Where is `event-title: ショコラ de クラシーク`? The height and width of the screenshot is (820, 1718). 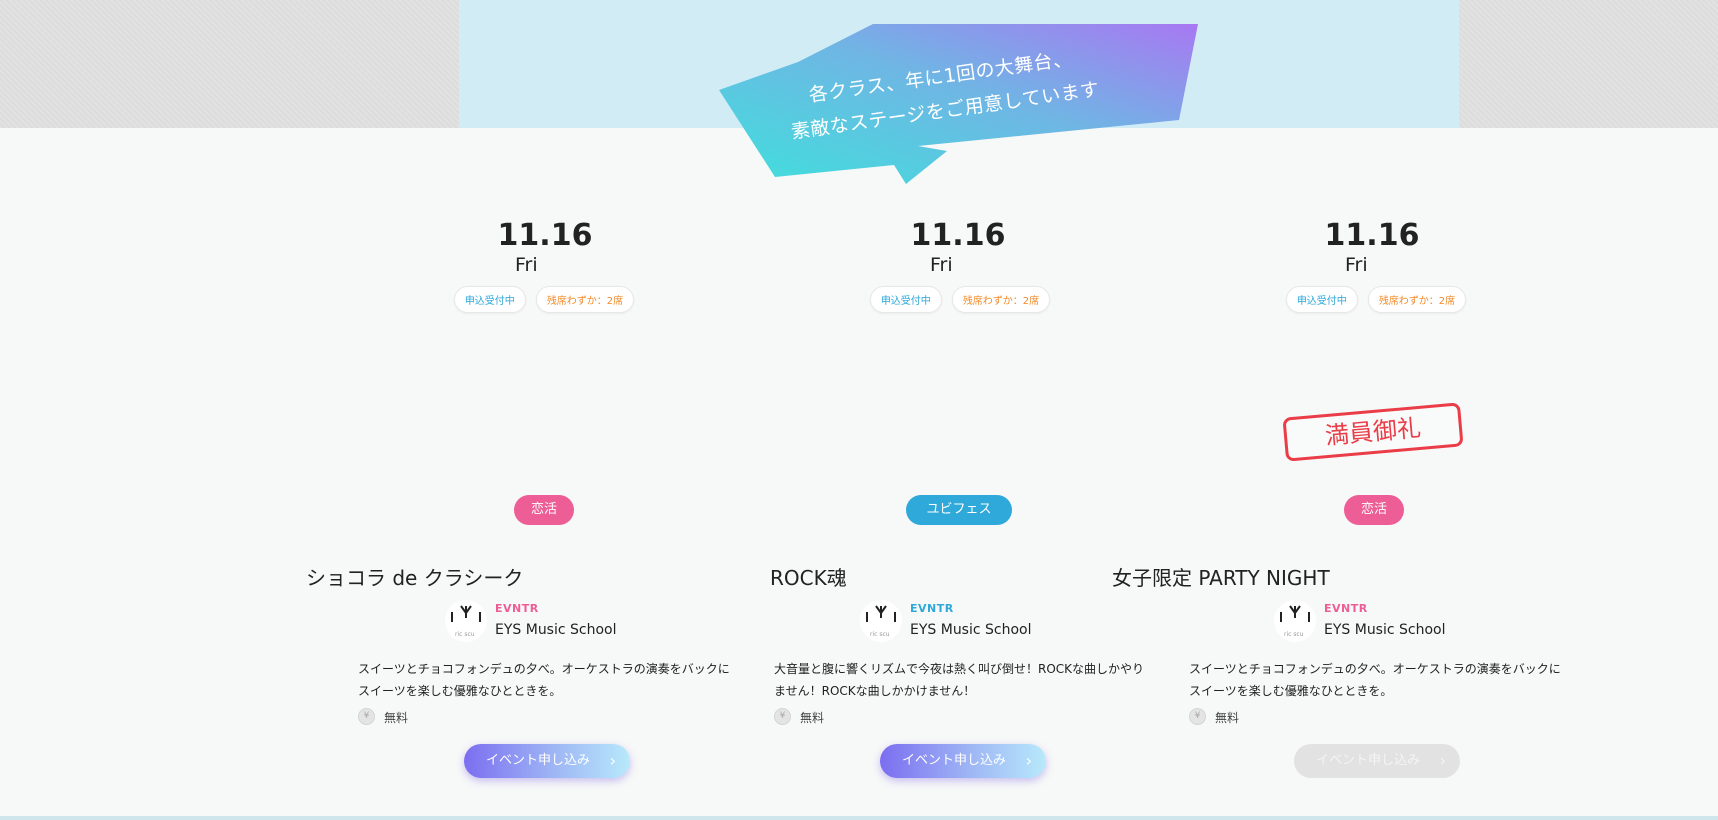
event-title: ショコラ de クラシーク is located at coordinates (415, 578).